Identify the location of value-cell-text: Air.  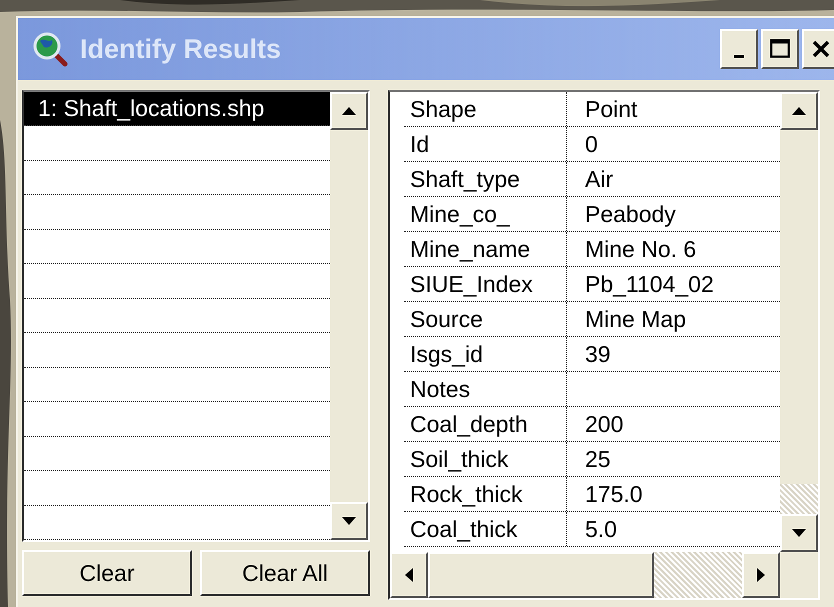
(599, 179).